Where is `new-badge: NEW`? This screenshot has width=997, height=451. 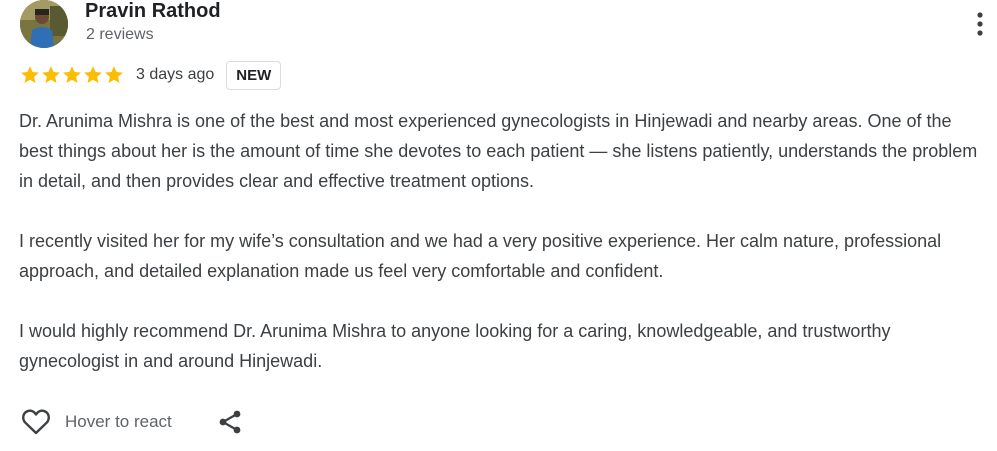 new-badge: NEW is located at coordinates (254, 75).